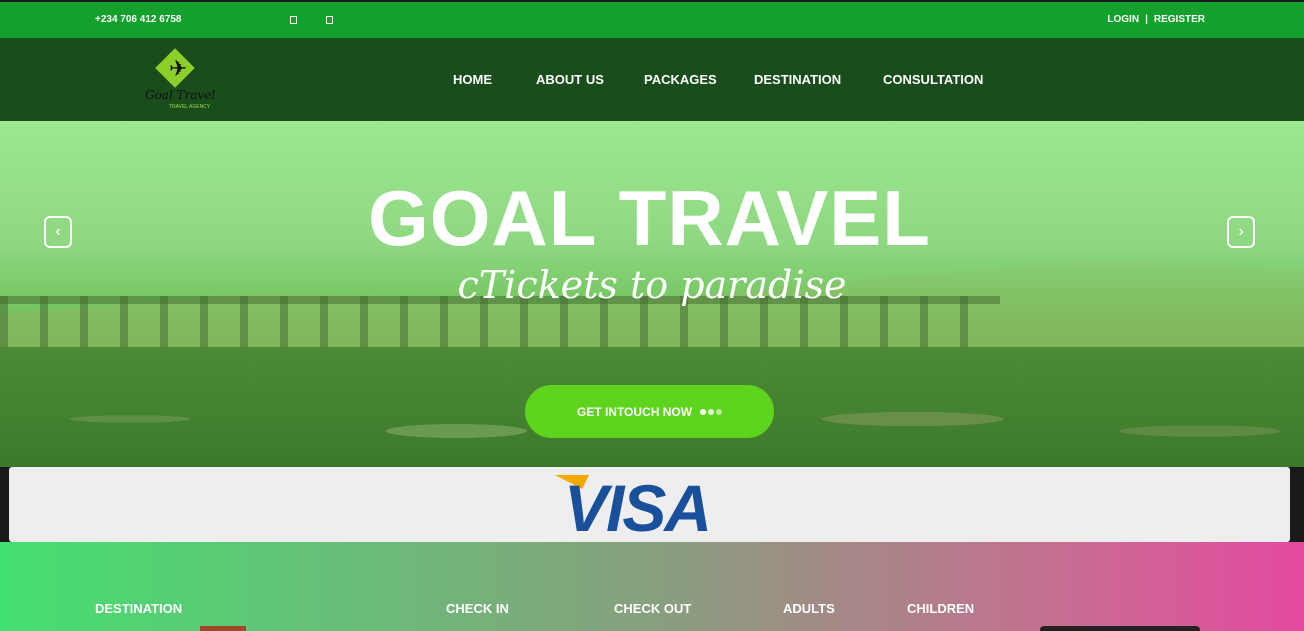 Image resolution: width=1304 pixels, height=631 pixels. What do you see at coordinates (223, 628) in the screenshot?
I see `destination-input` at bounding box center [223, 628].